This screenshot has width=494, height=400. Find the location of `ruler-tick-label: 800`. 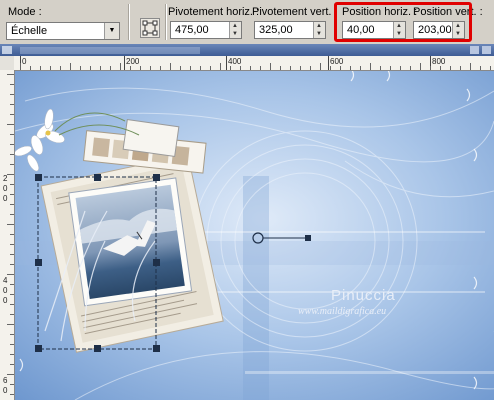

ruler-tick-label: 800 is located at coordinates (439, 61).